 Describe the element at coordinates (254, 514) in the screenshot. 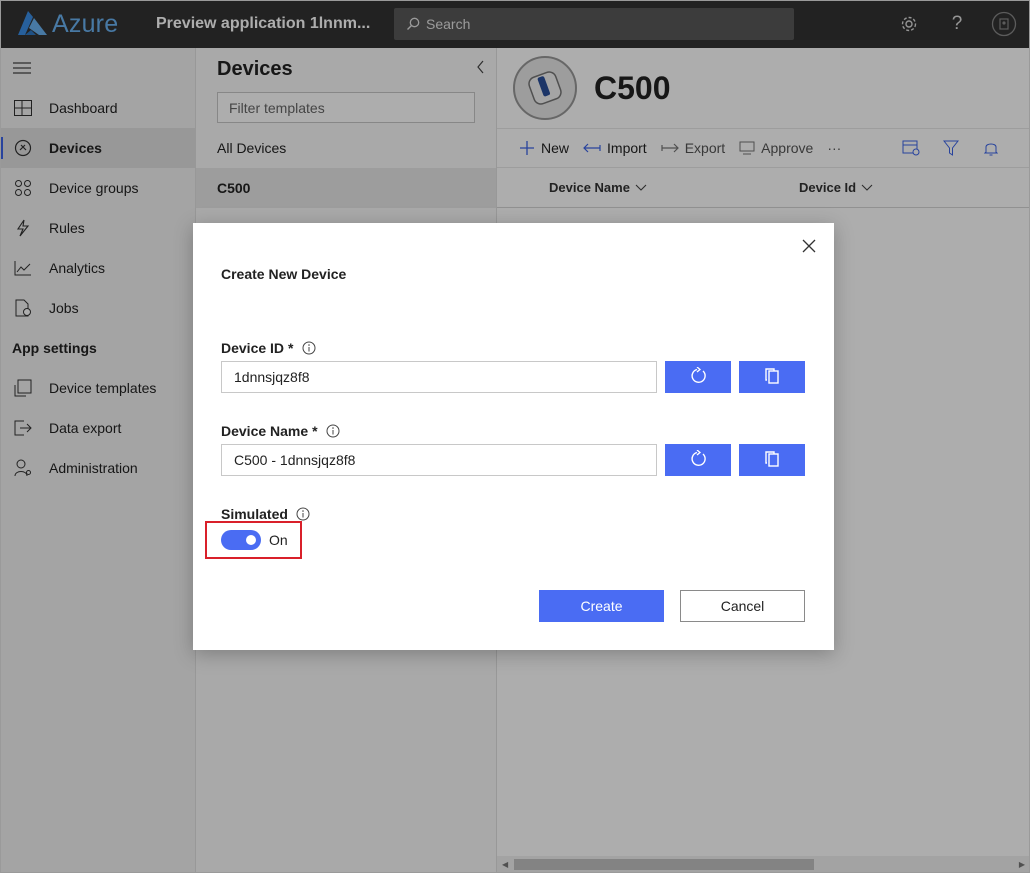

I see `simulated-label-text: Simulated` at that location.